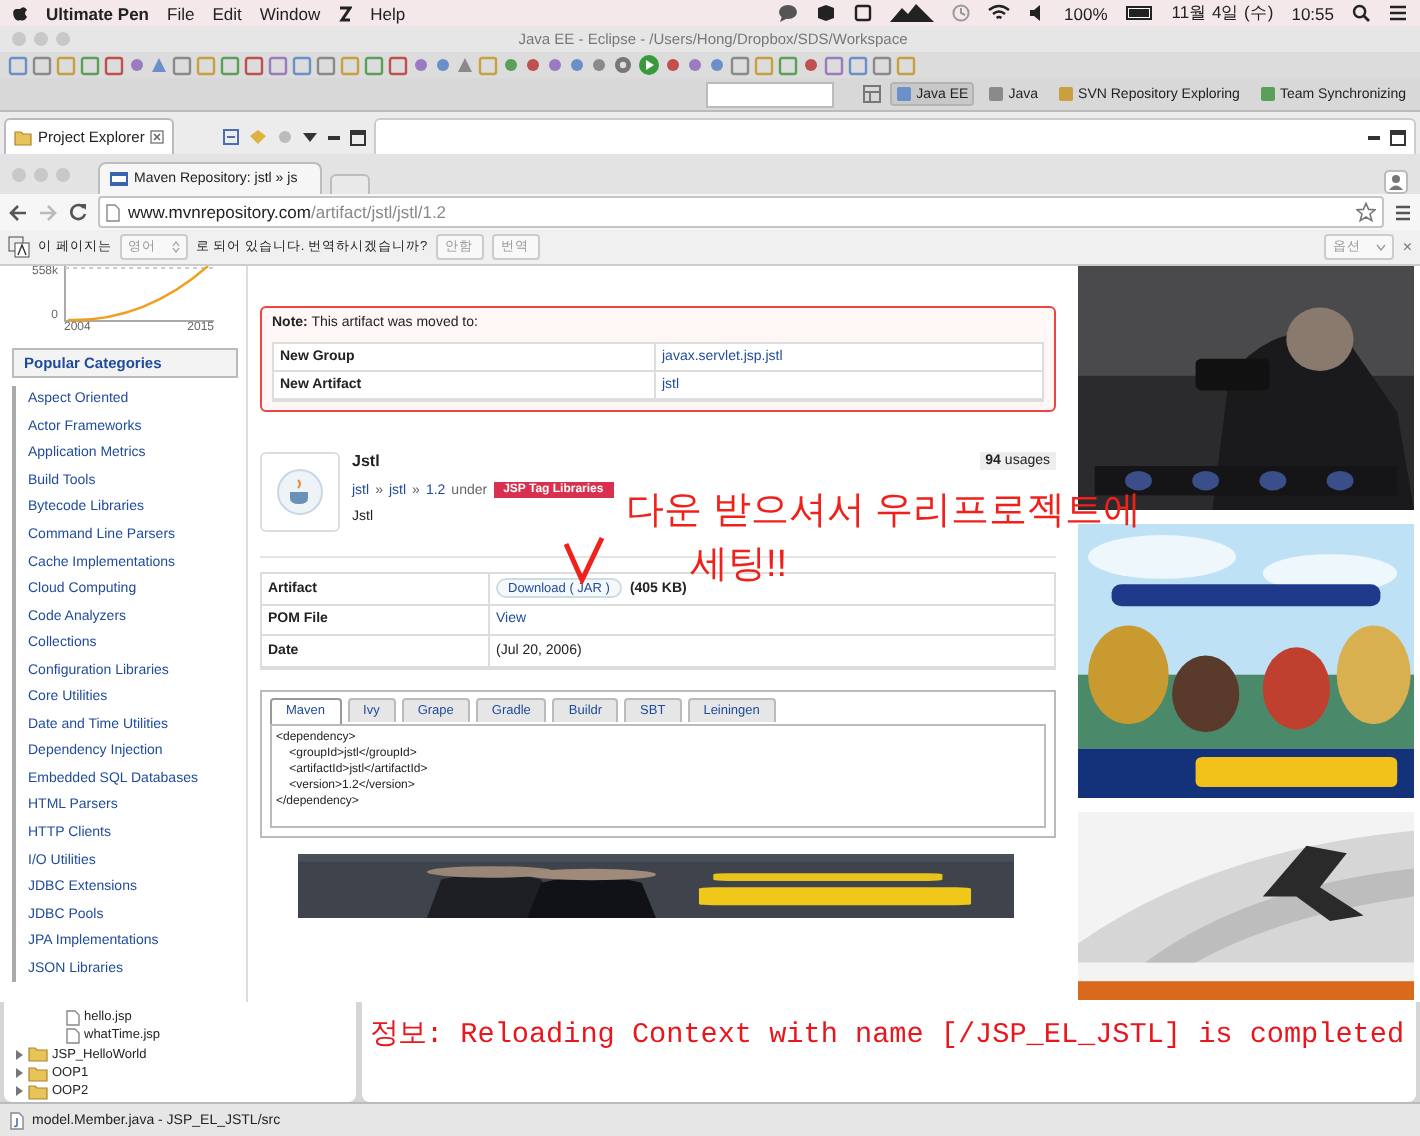 The width and height of the screenshot is (1420, 1136). What do you see at coordinates (113, 212) in the screenshot?
I see `page-icon` at bounding box center [113, 212].